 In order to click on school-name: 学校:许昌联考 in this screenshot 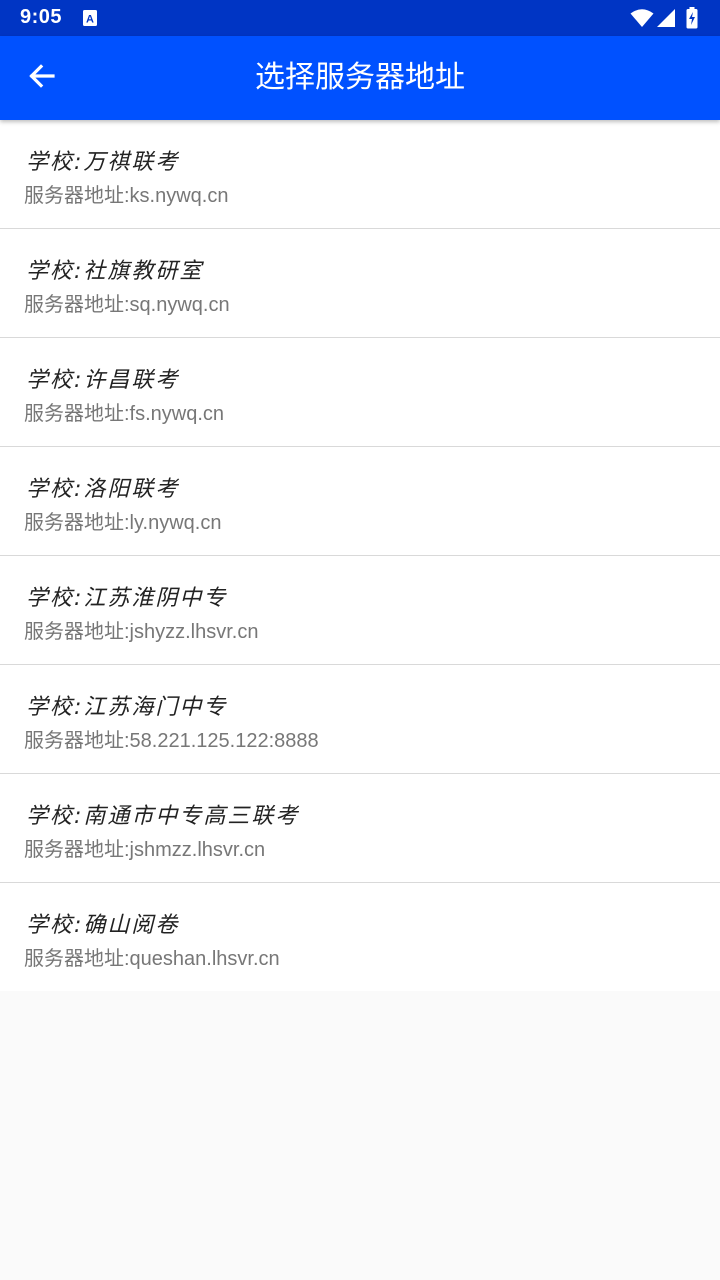, I will do `click(103, 380)`.